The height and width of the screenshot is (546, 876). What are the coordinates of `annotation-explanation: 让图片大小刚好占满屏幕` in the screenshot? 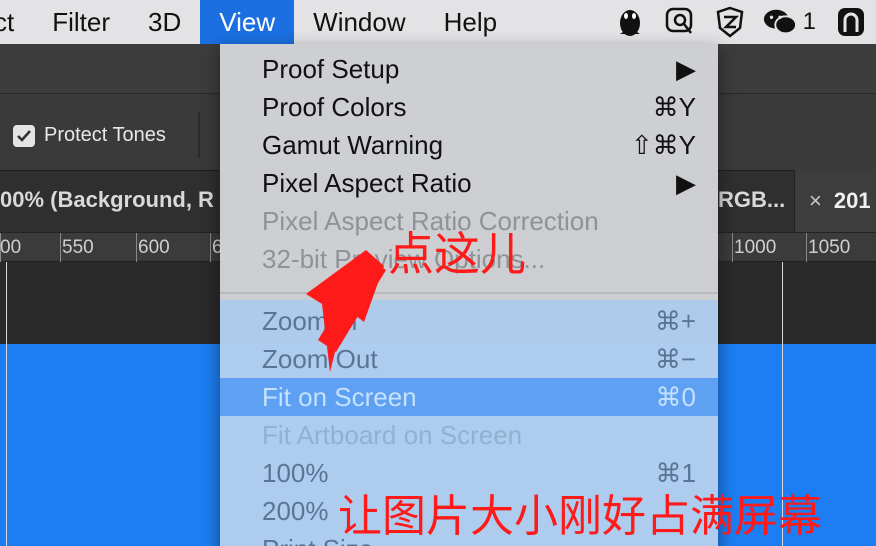 It's located at (580, 516).